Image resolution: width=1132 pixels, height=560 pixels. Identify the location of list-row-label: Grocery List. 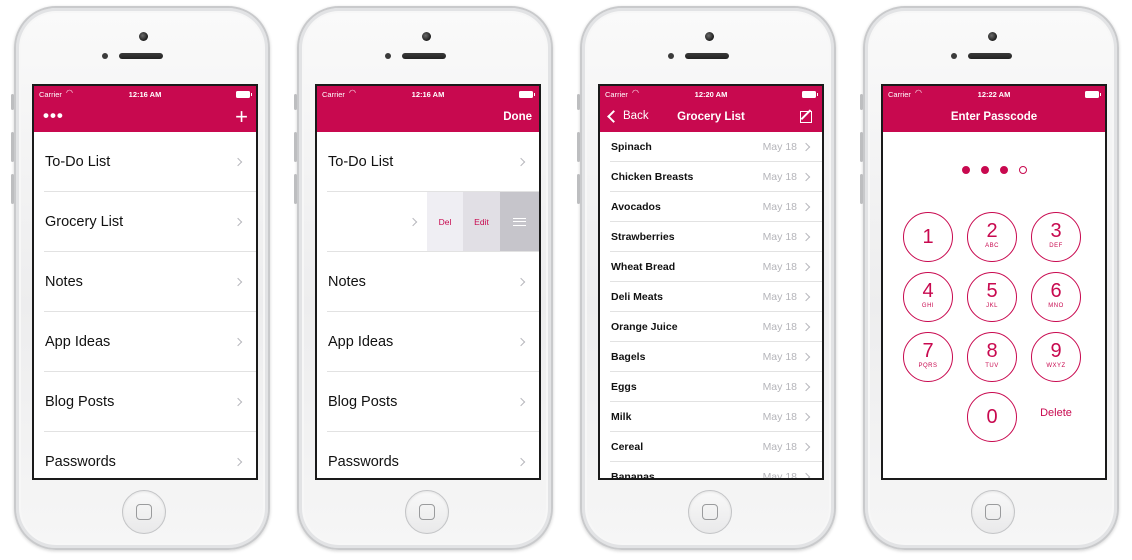
(84, 222).